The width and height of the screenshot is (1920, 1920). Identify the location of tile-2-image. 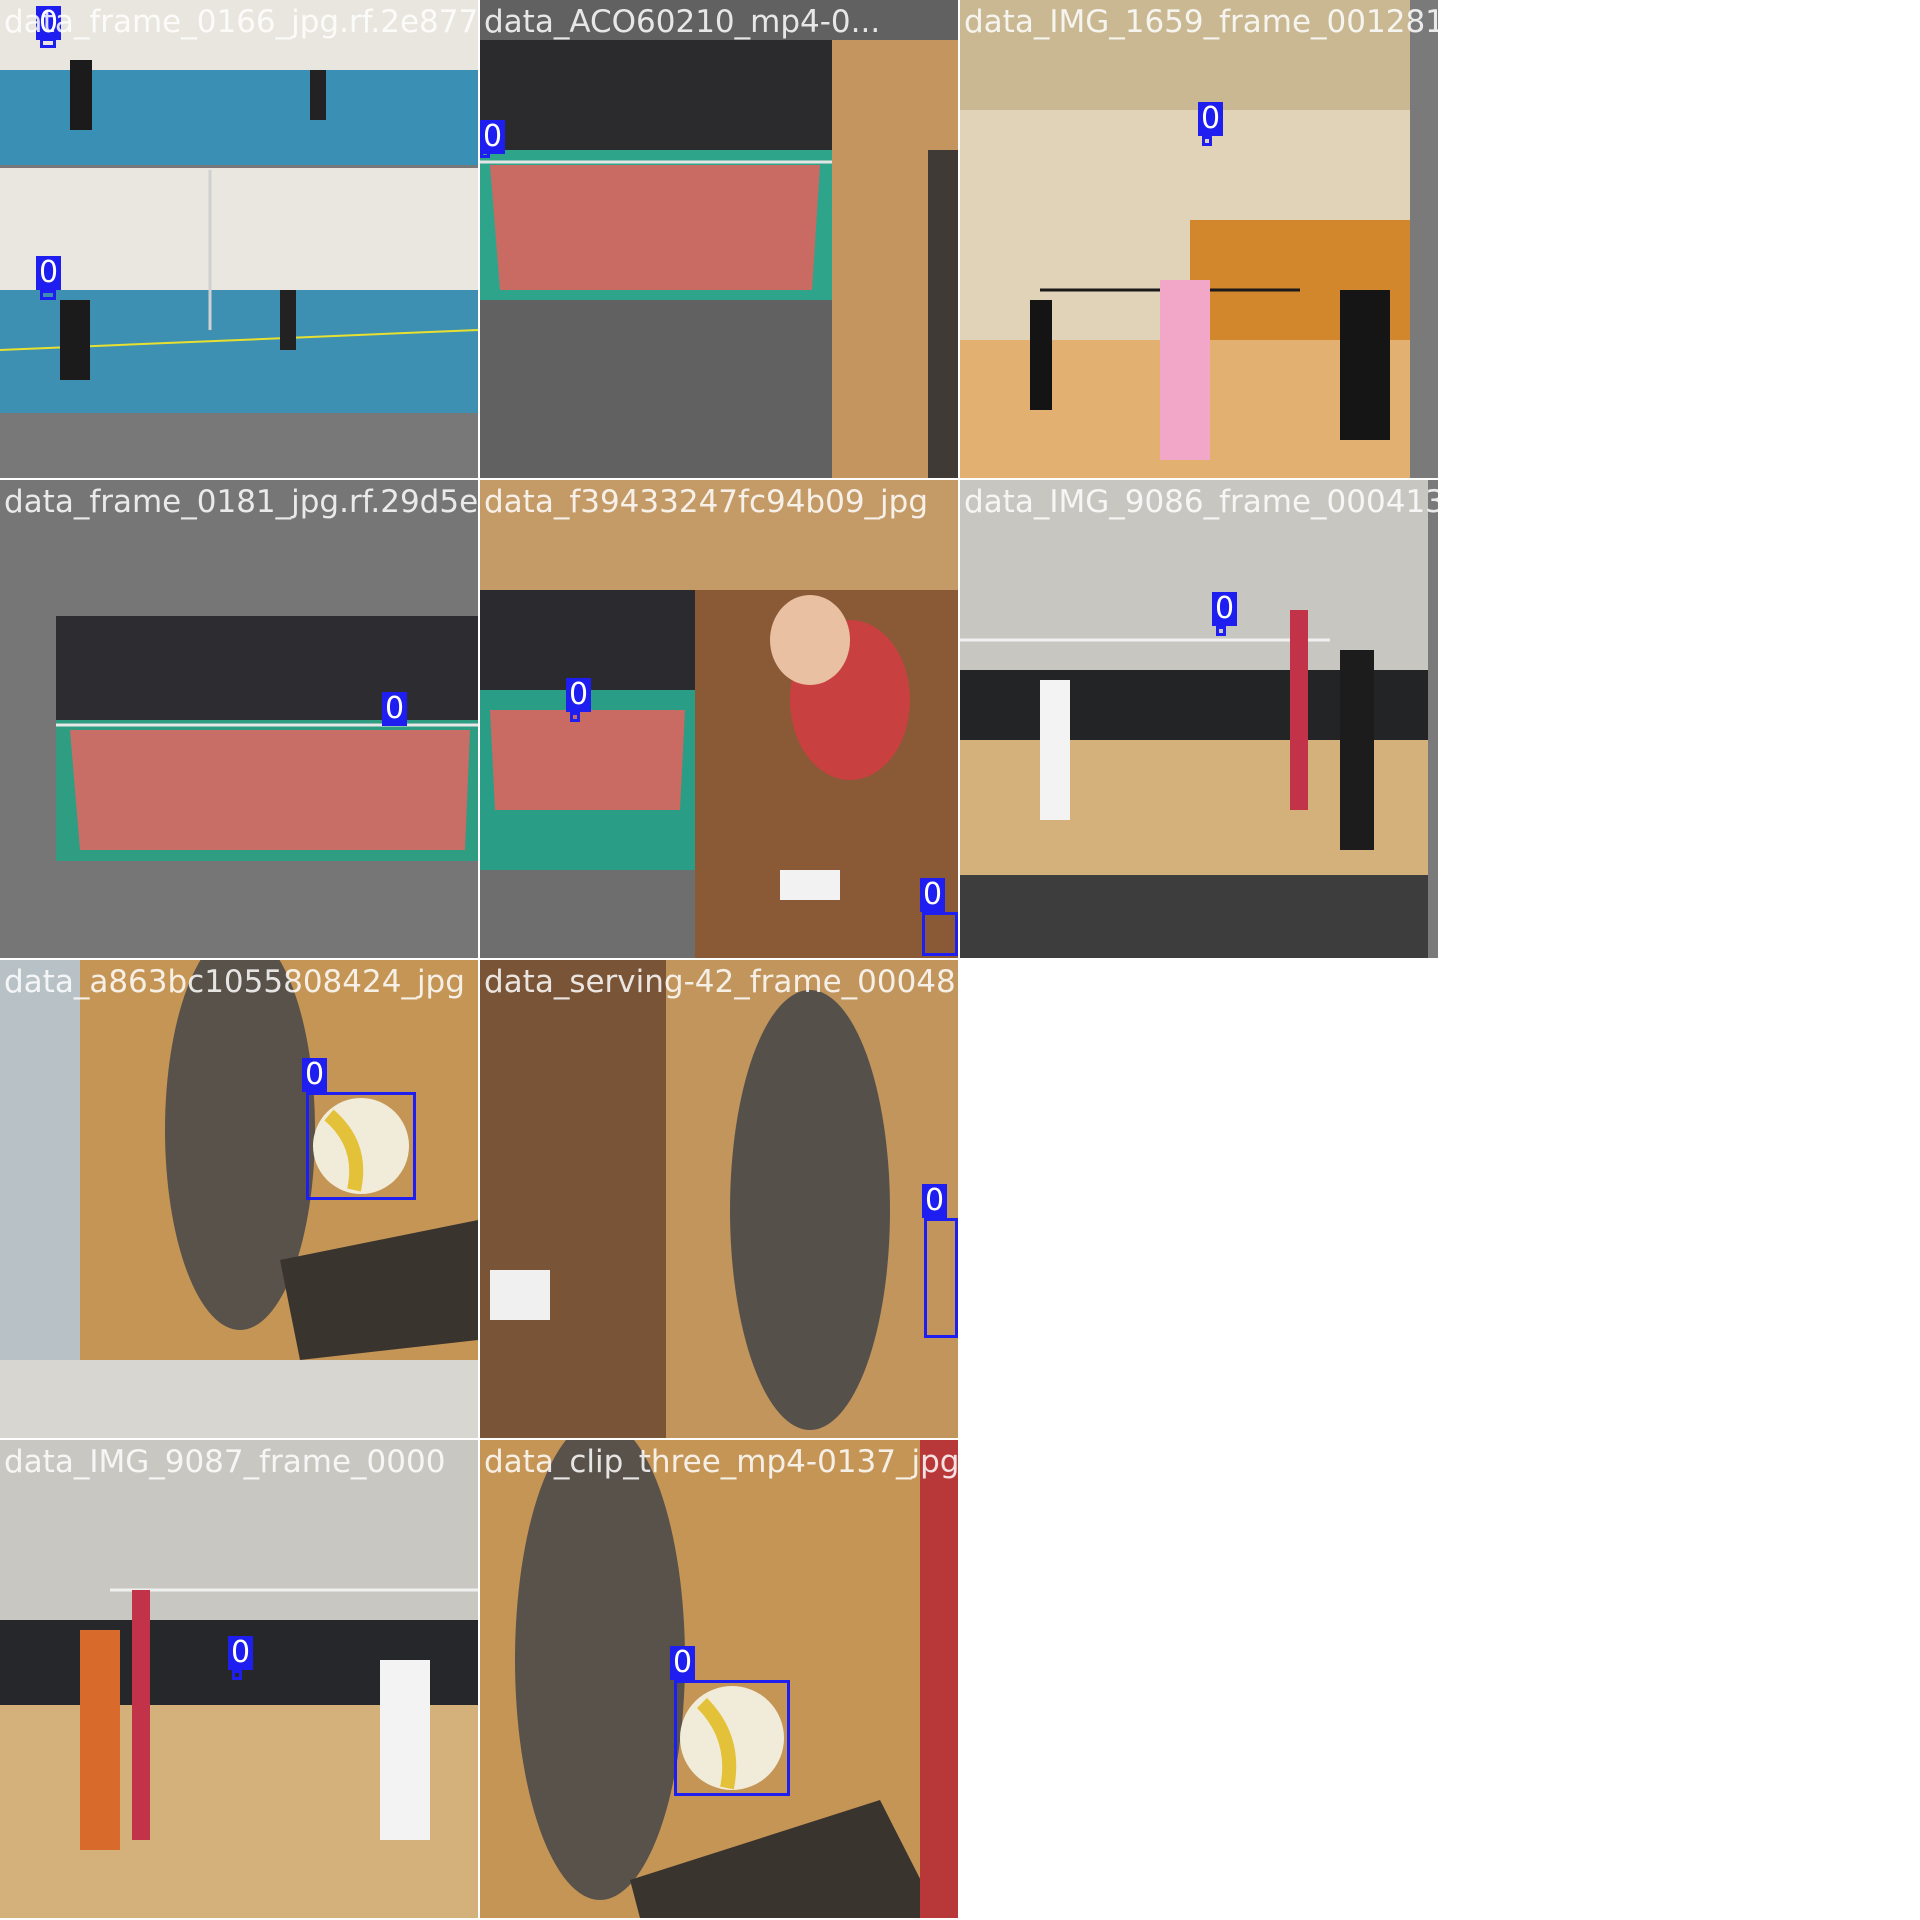
(719, 239).